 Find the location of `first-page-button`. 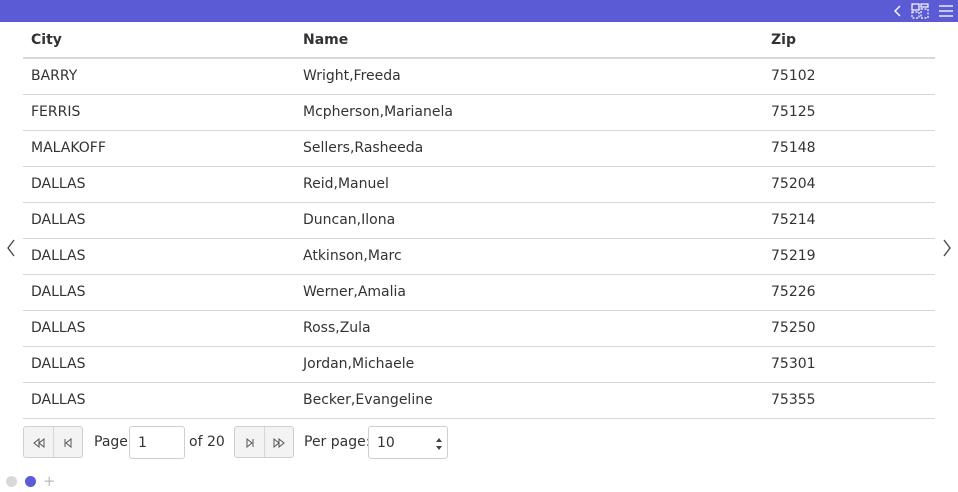

first-page-button is located at coordinates (38, 442).